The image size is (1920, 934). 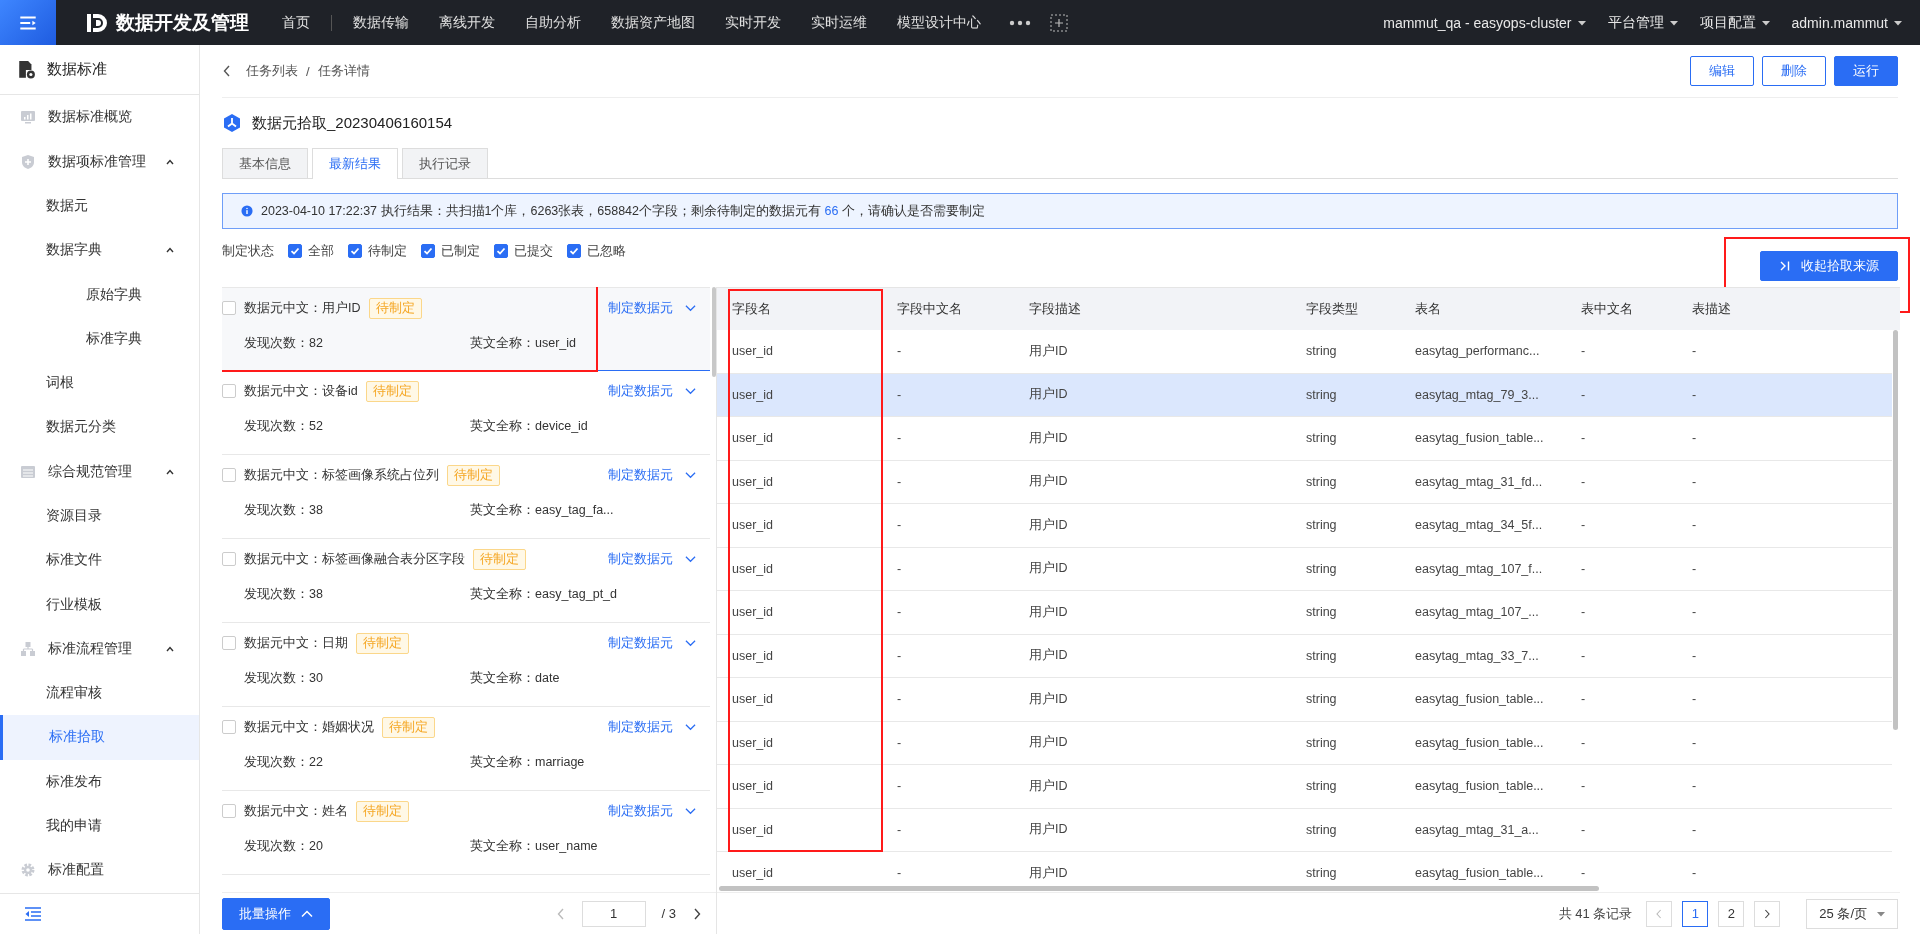 What do you see at coordinates (99, 560) in the screenshot?
I see `sidebar-item: 标准文件` at bounding box center [99, 560].